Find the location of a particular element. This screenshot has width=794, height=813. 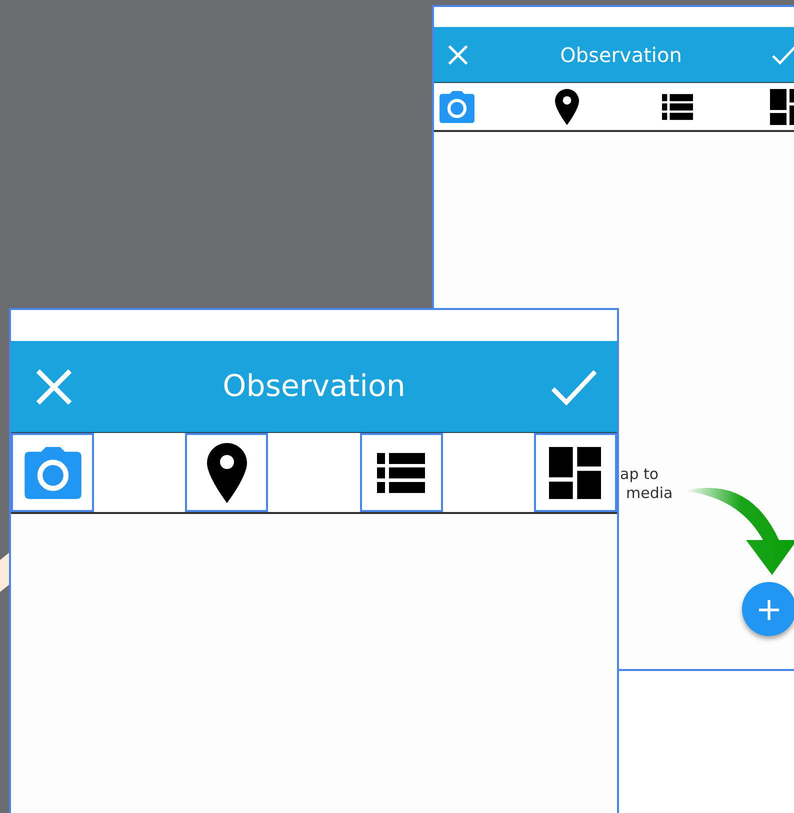

grid-layout-icon is located at coordinates (575, 472).